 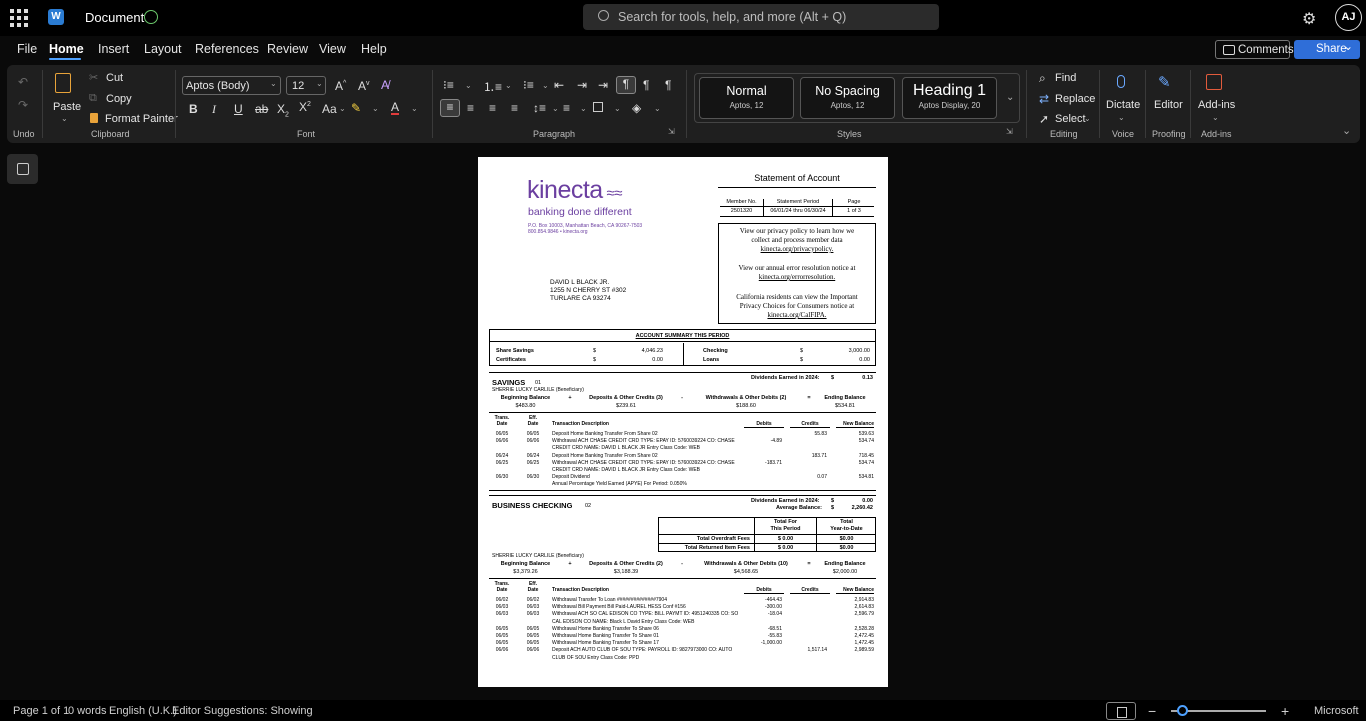 What do you see at coordinates (1010, 97) in the screenshot?
I see `styles-more-icon: ⌄` at bounding box center [1010, 97].